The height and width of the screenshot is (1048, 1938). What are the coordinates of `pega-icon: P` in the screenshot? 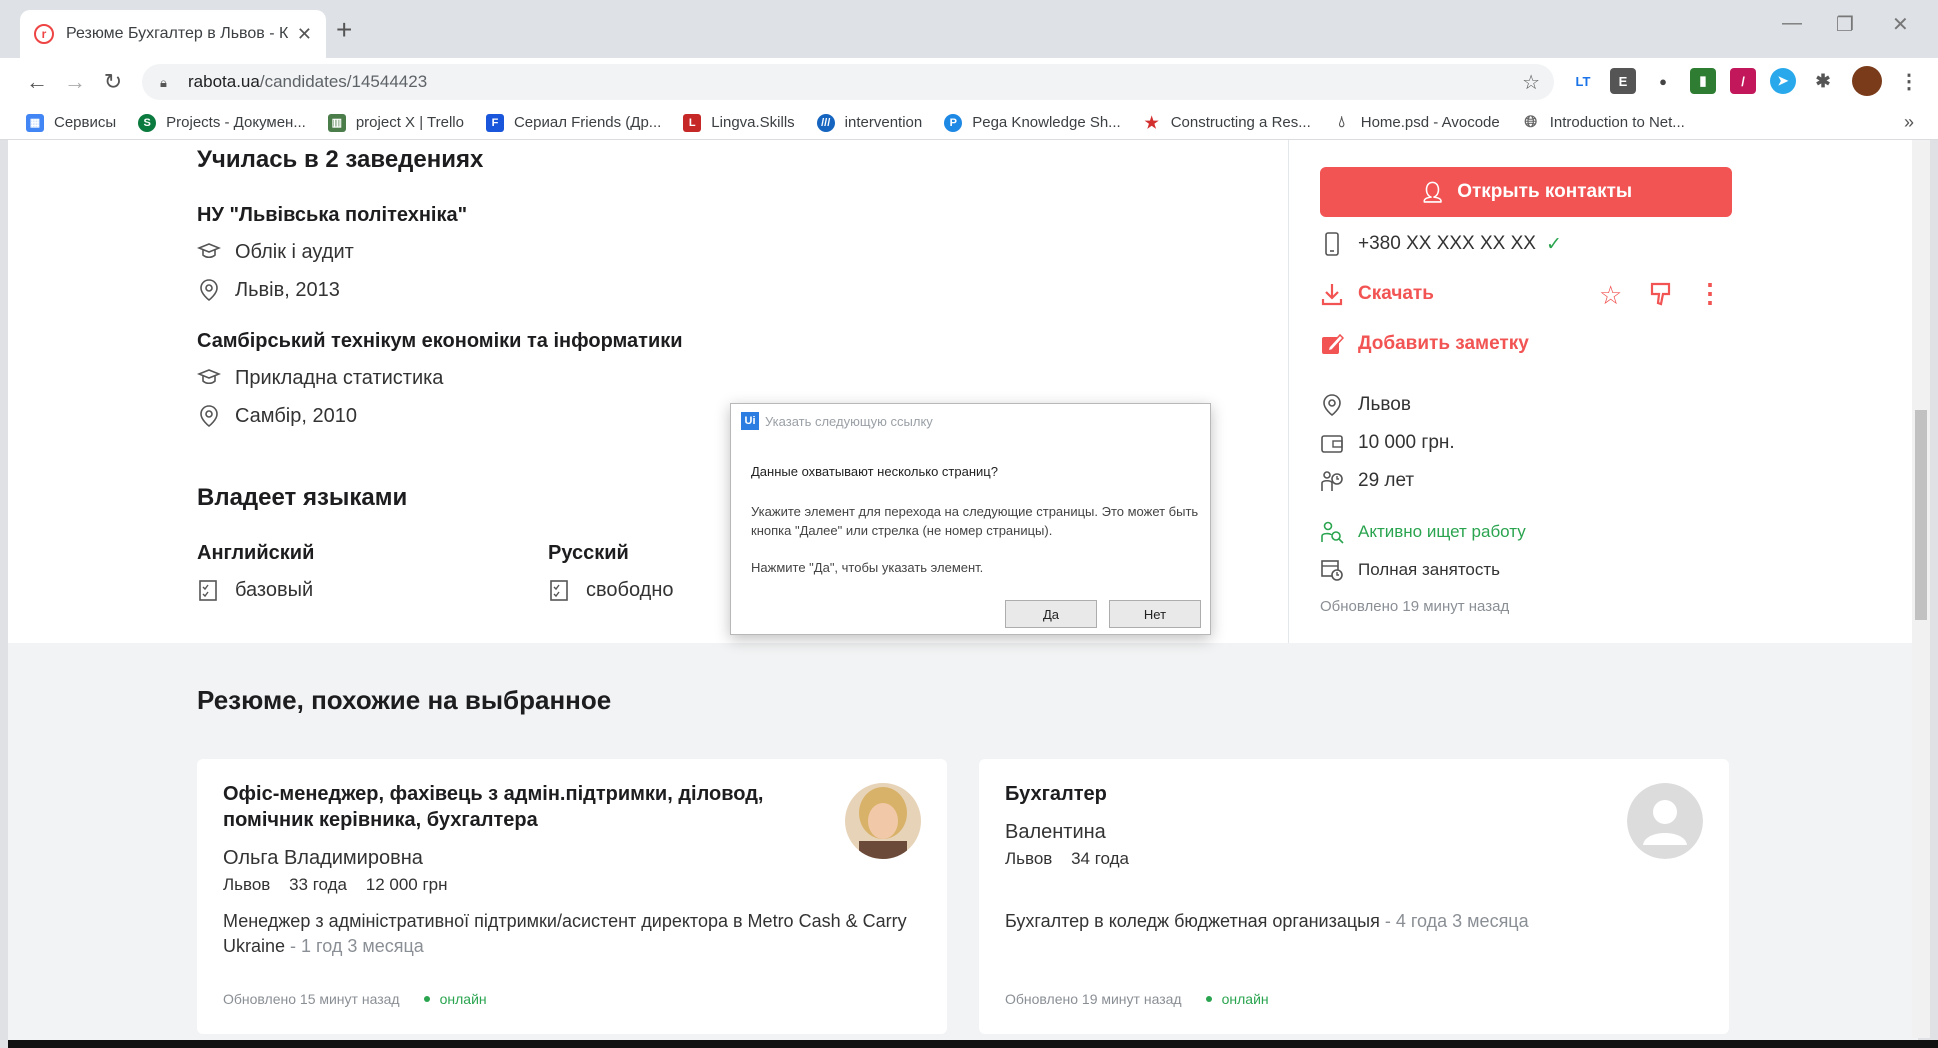 It's located at (953, 122).